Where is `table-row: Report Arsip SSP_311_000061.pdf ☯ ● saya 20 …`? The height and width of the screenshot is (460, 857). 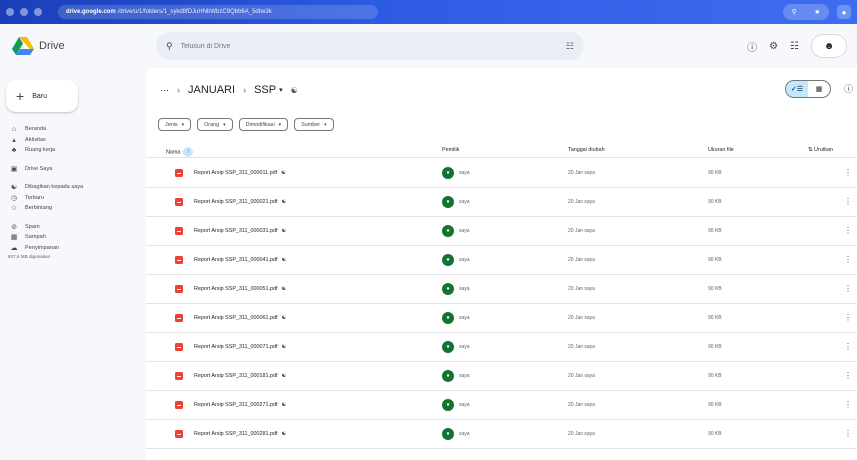 table-row: Report Arsip SSP_311_000061.pdf ☯ ● saya 20 … is located at coordinates (501, 318).